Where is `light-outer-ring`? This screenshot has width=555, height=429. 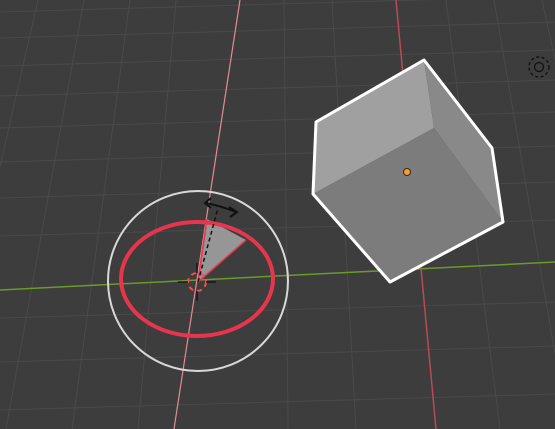 light-outer-ring is located at coordinates (539, 67).